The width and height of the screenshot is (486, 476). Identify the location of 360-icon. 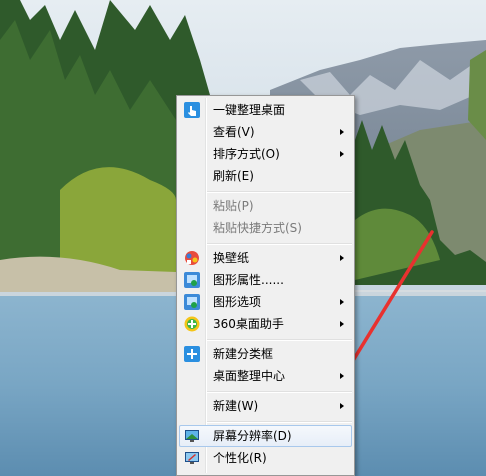
(192, 324).